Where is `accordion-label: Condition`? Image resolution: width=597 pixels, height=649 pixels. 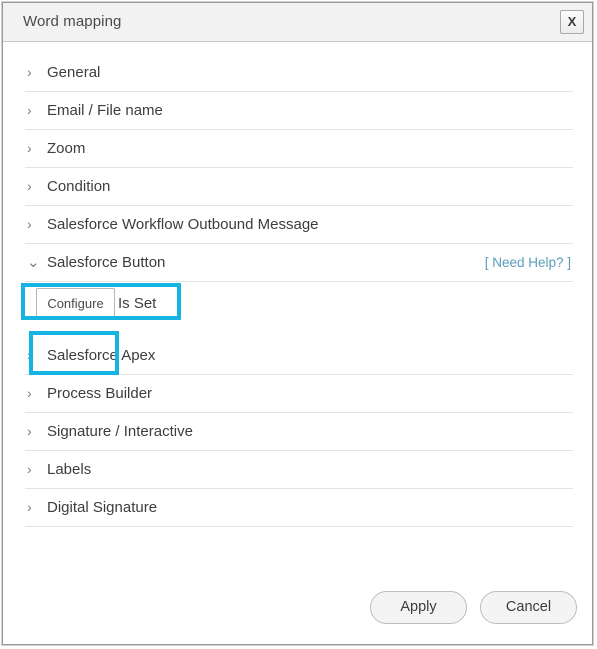
accordion-label: Condition is located at coordinates (79, 187).